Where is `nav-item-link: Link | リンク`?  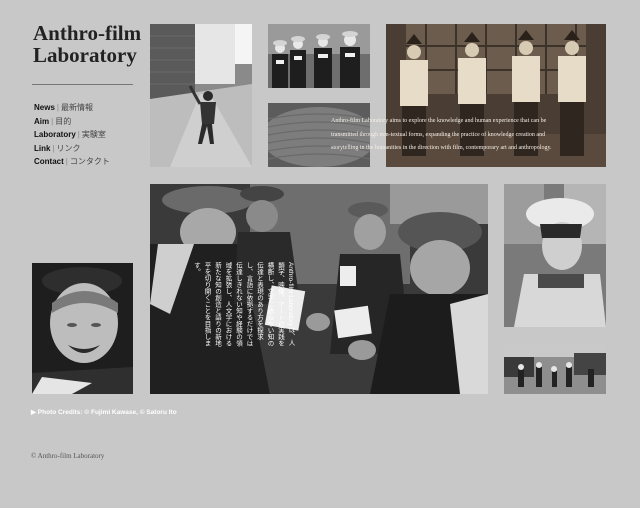 nav-item-link: Link | リンク is located at coordinates (72, 149).